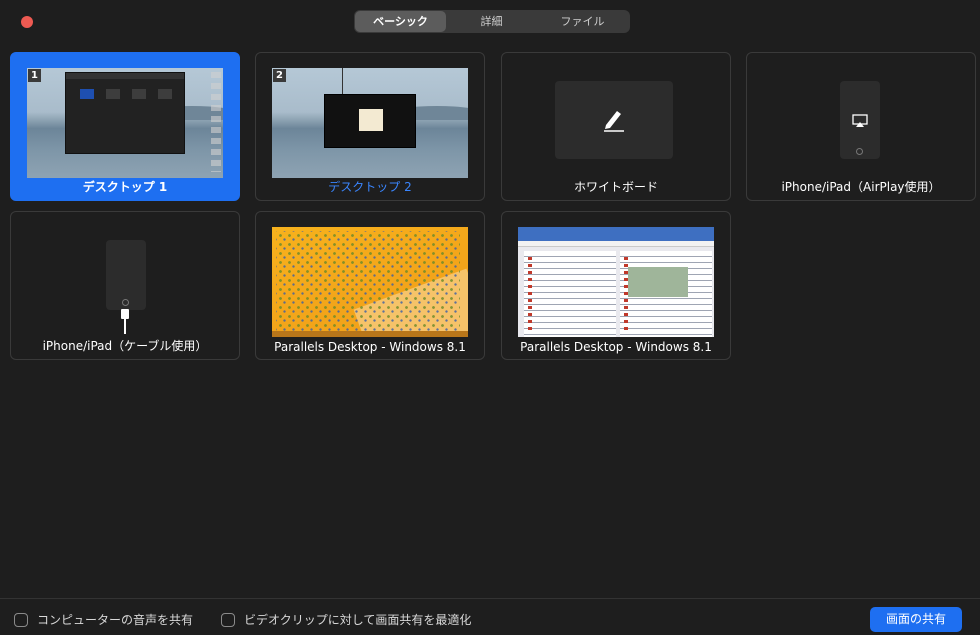 This screenshot has width=980, height=635. I want to click on share-tile-desktop-2: 2 デスクトップ 2, so click(370, 126).